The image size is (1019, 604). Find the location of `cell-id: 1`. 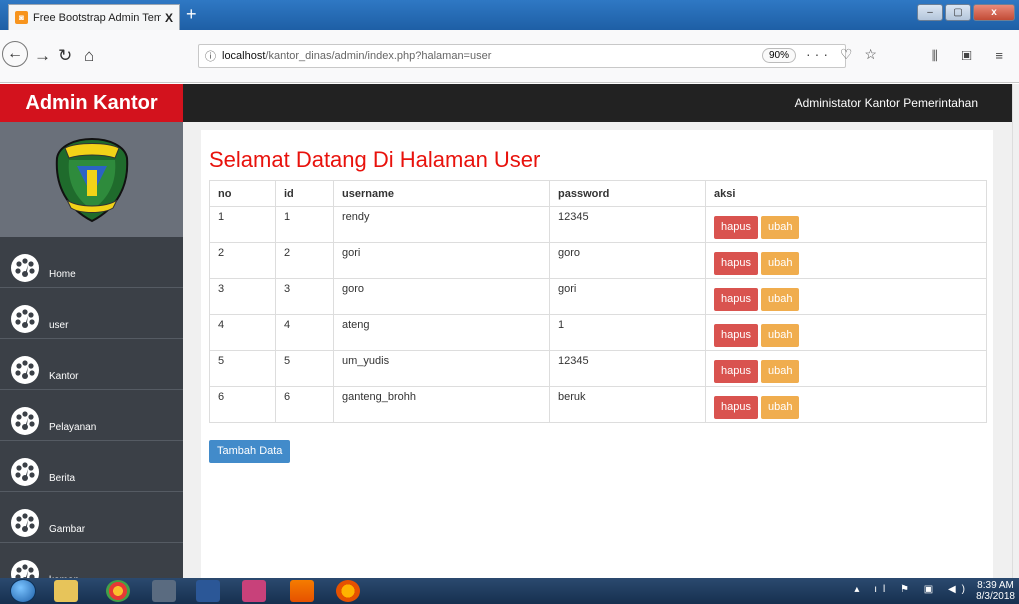

cell-id: 1 is located at coordinates (304, 224).